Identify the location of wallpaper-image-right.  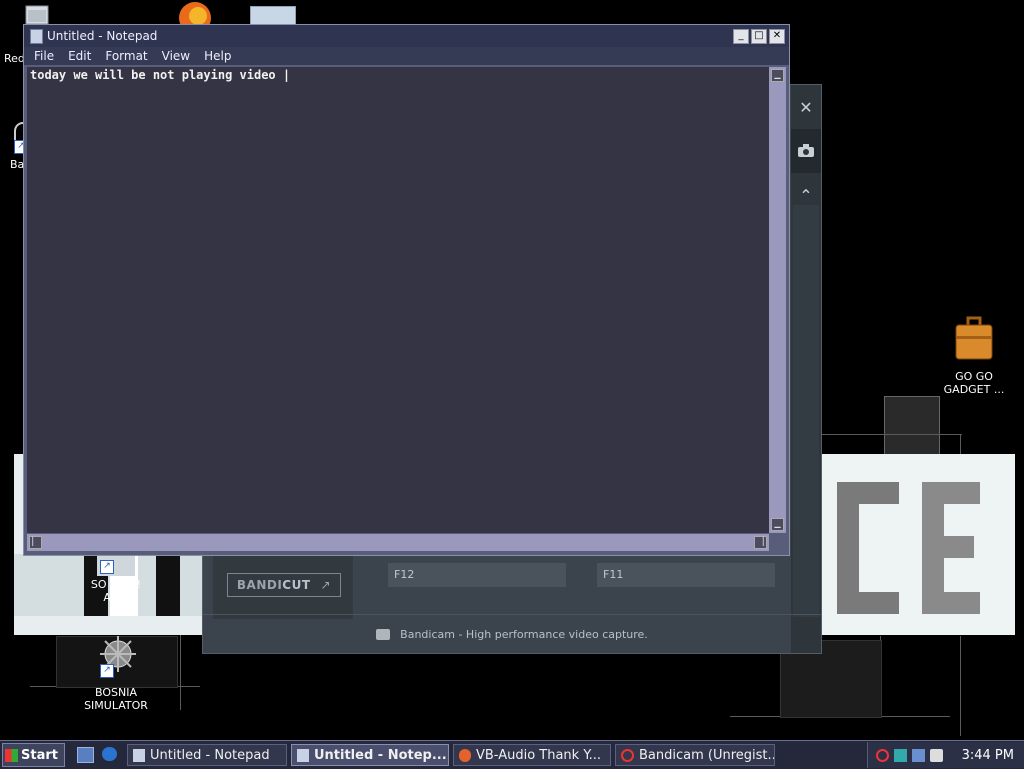
(918, 544).